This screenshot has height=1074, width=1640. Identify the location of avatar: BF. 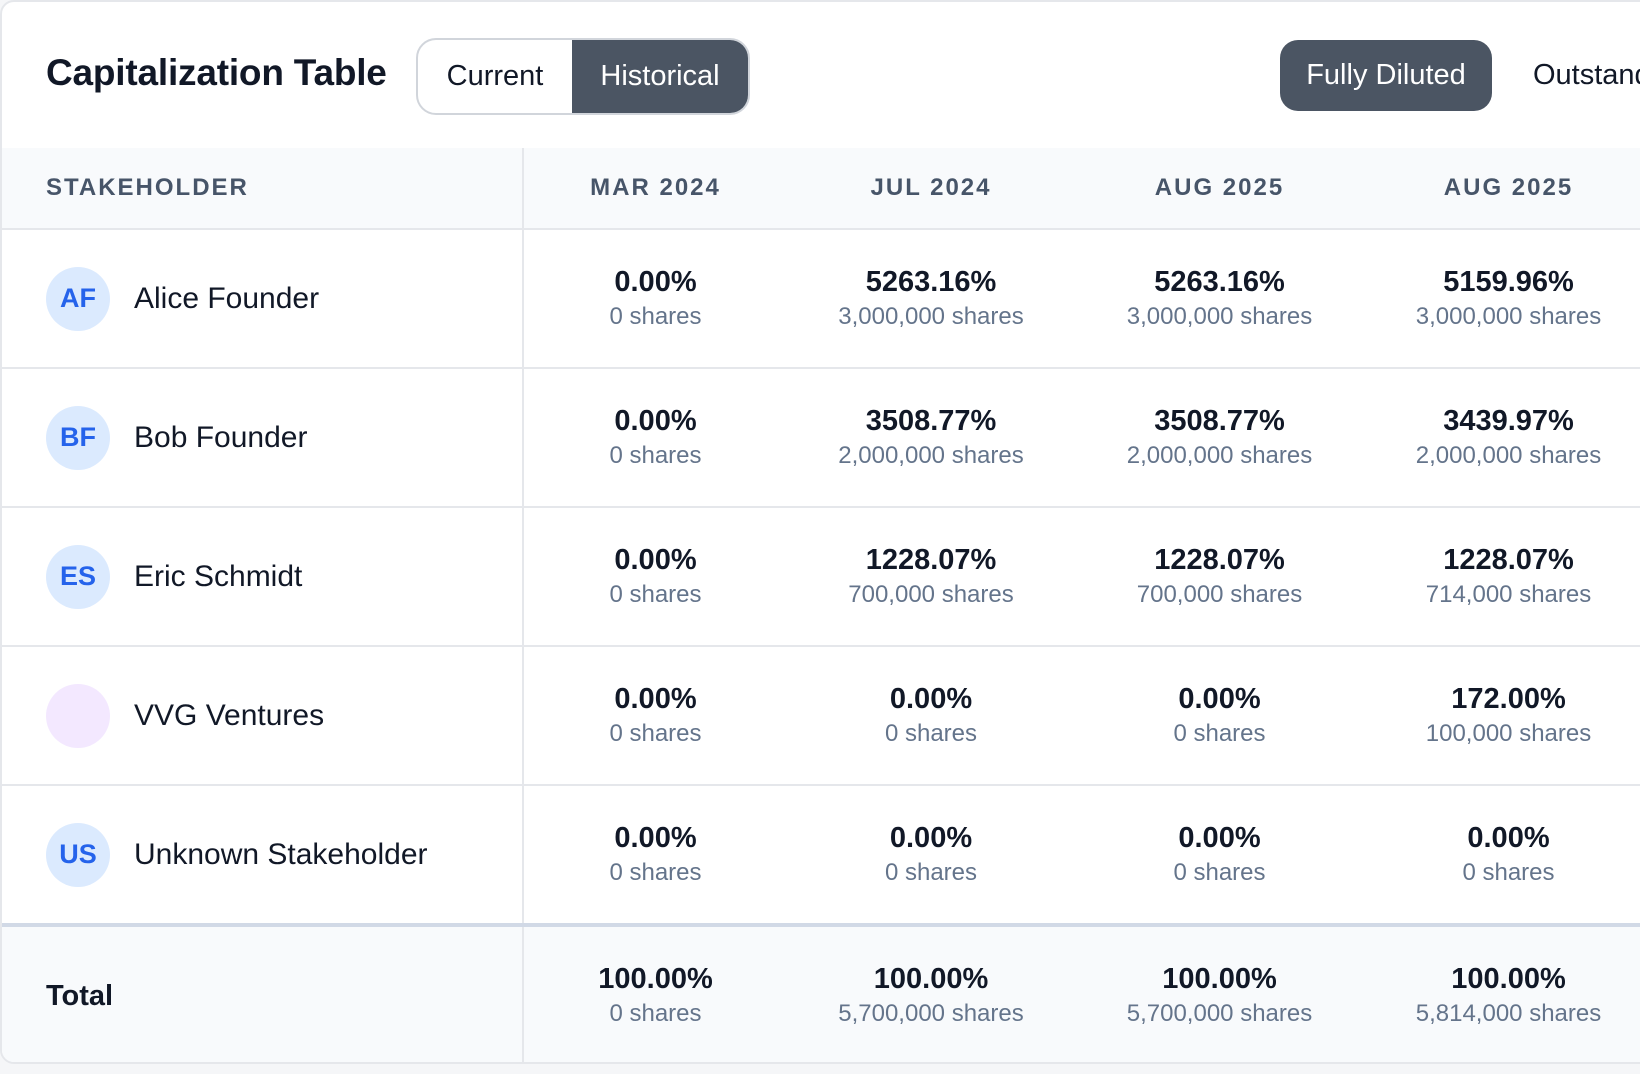
(78, 437).